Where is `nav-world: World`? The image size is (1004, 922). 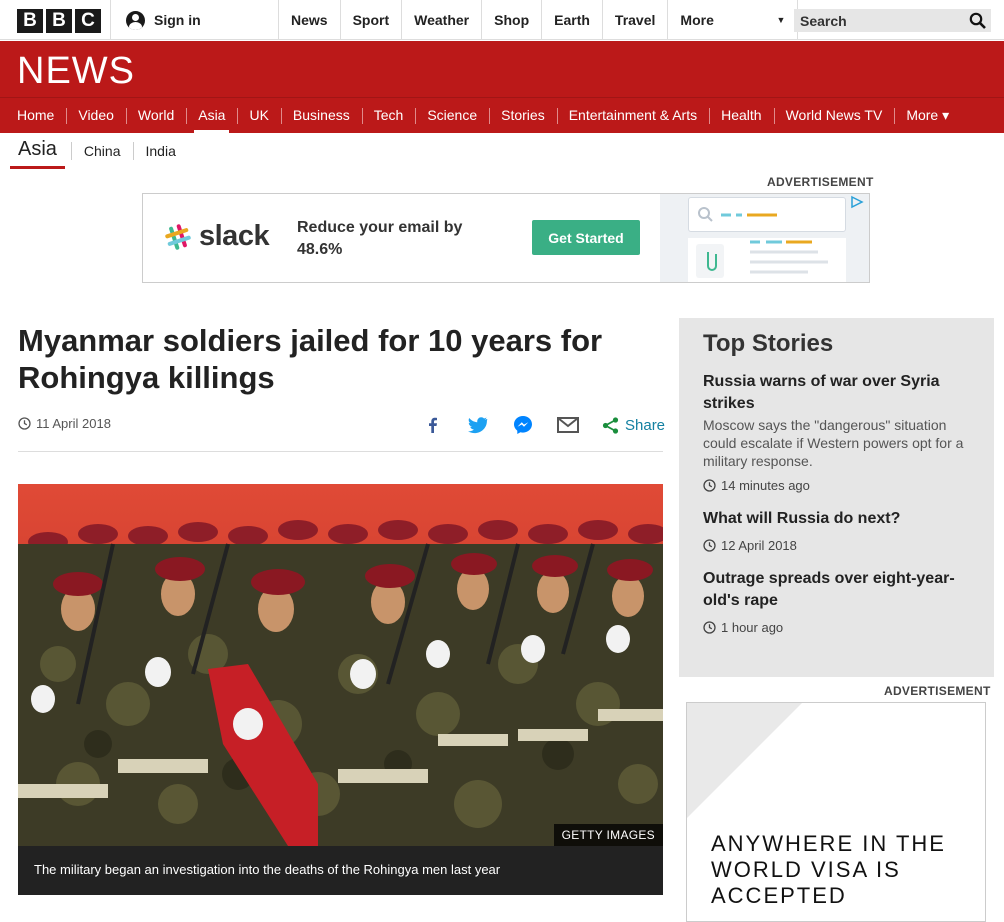
nav-world: World is located at coordinates (155, 115).